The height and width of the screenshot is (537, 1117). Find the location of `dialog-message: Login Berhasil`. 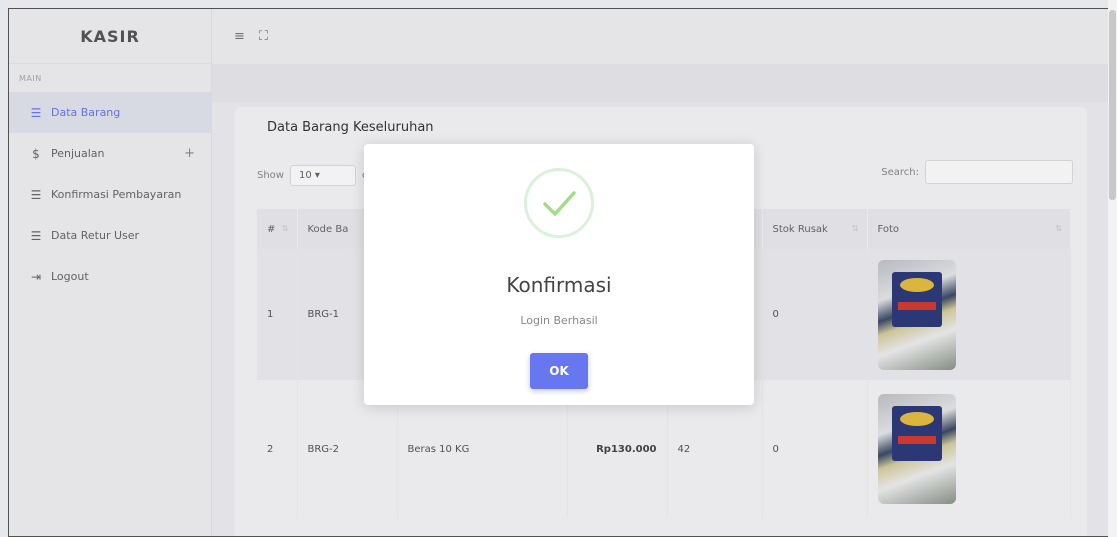

dialog-message: Login Berhasil is located at coordinates (559, 320).